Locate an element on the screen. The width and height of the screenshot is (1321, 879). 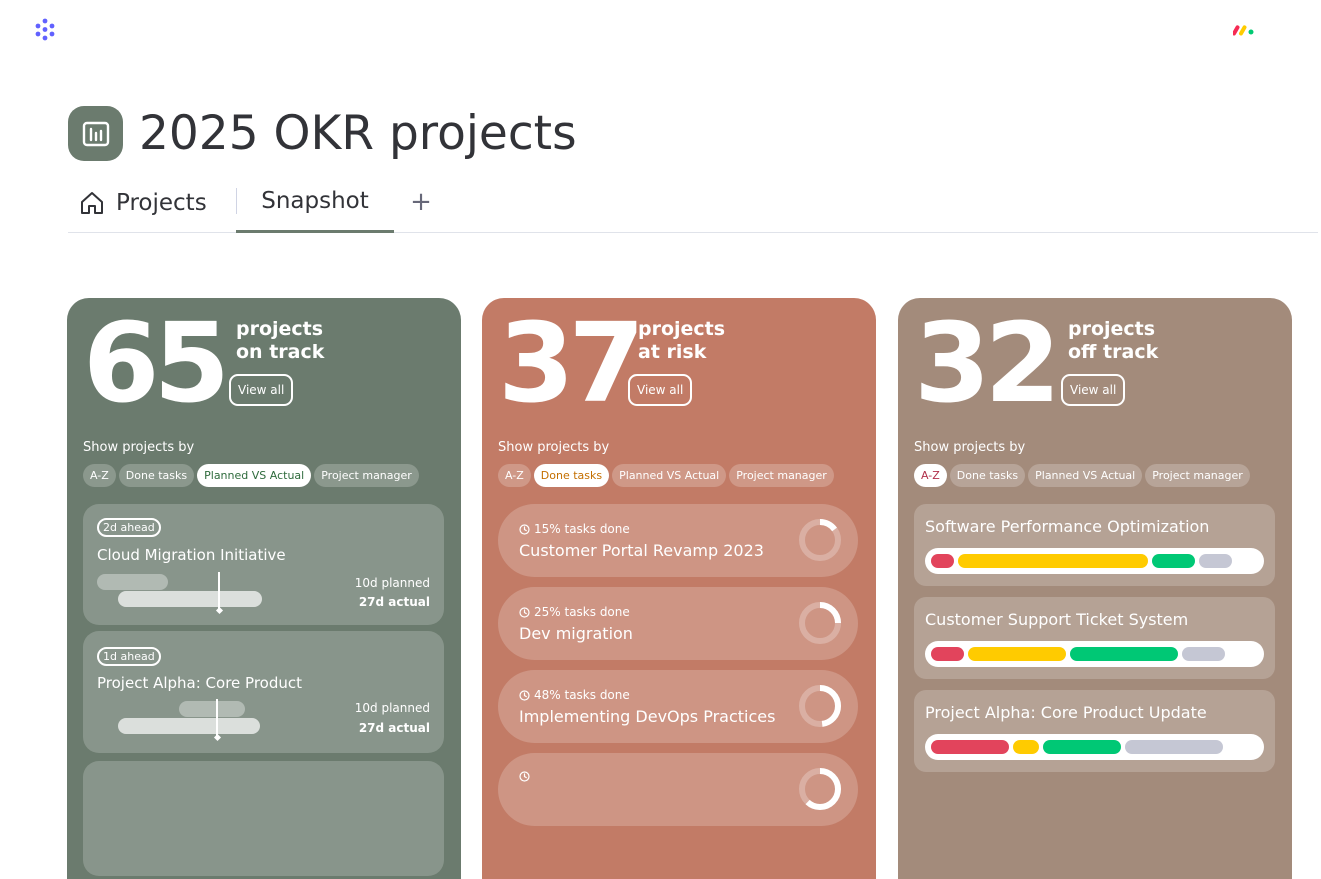
off-track-label: projects off track is located at coordinates (1113, 341).